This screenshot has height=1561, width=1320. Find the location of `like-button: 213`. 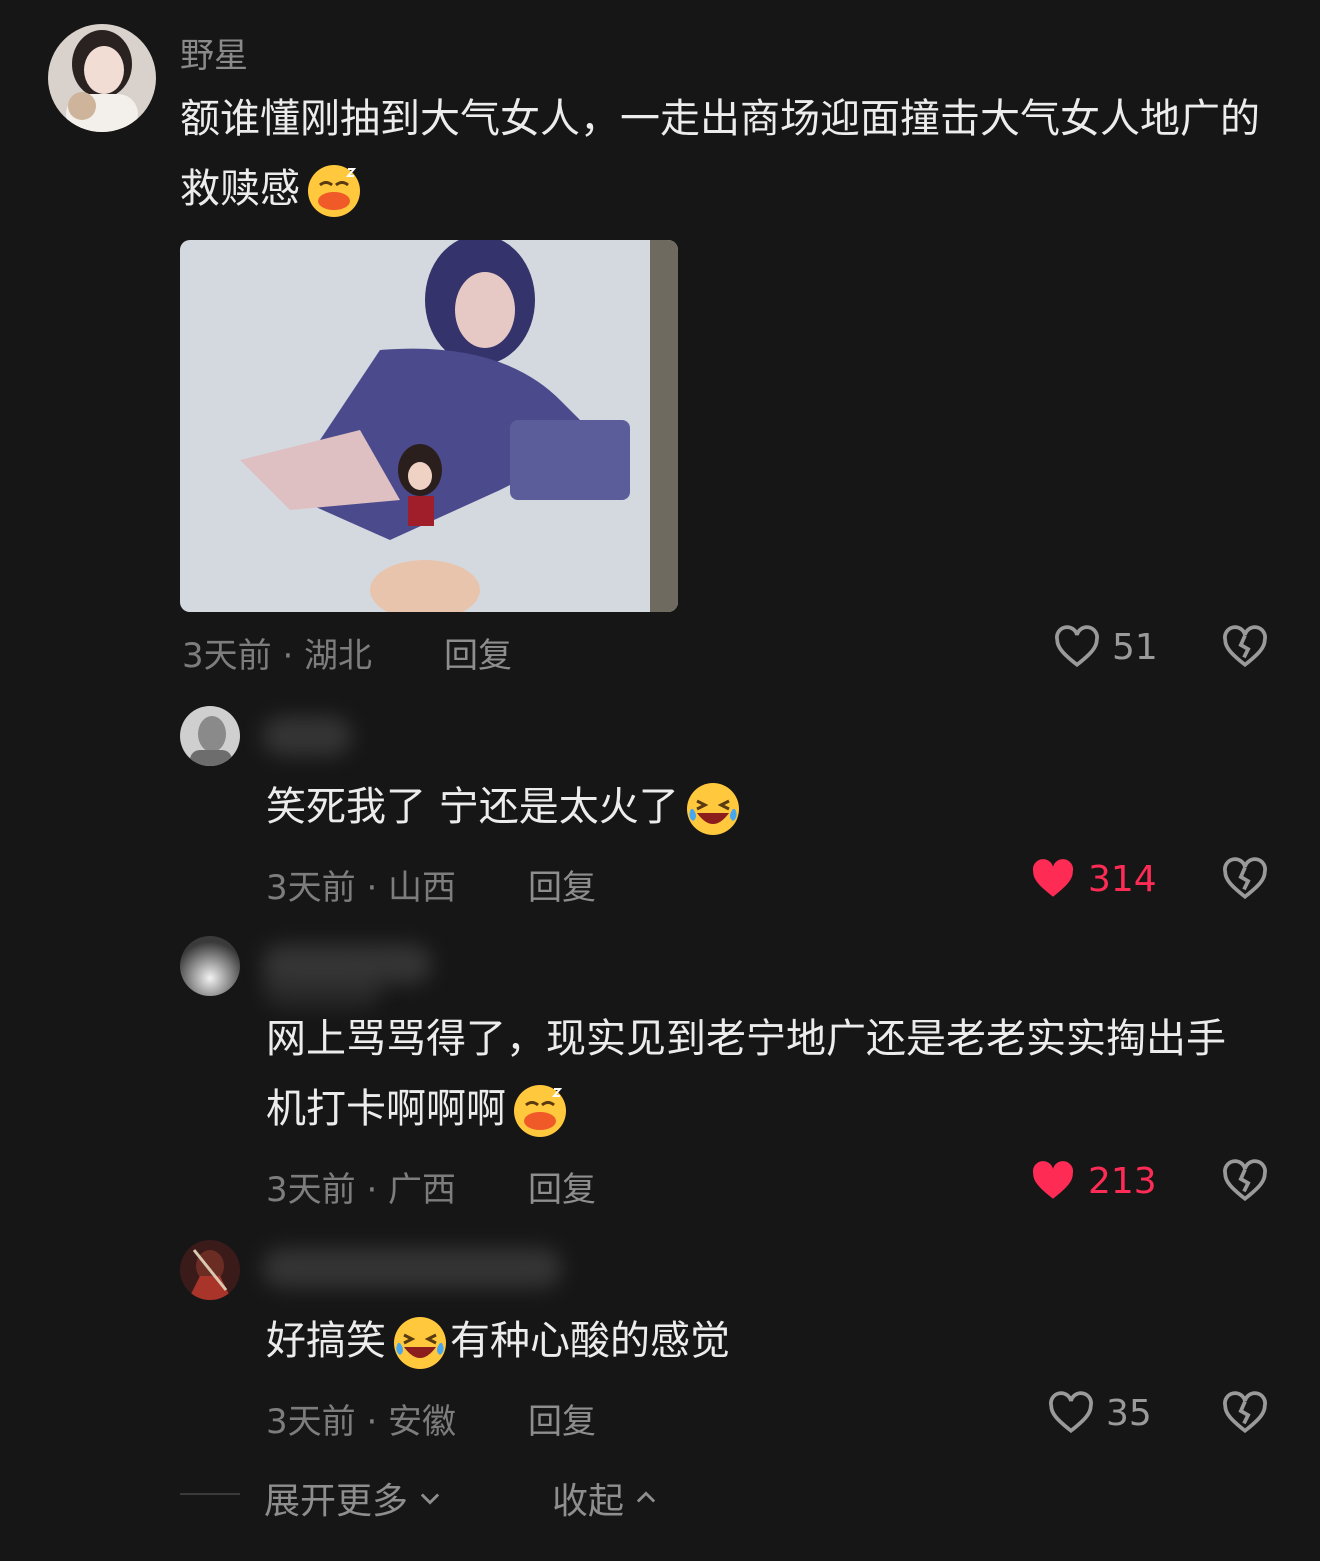

like-button: 213 is located at coordinates (1092, 1181).